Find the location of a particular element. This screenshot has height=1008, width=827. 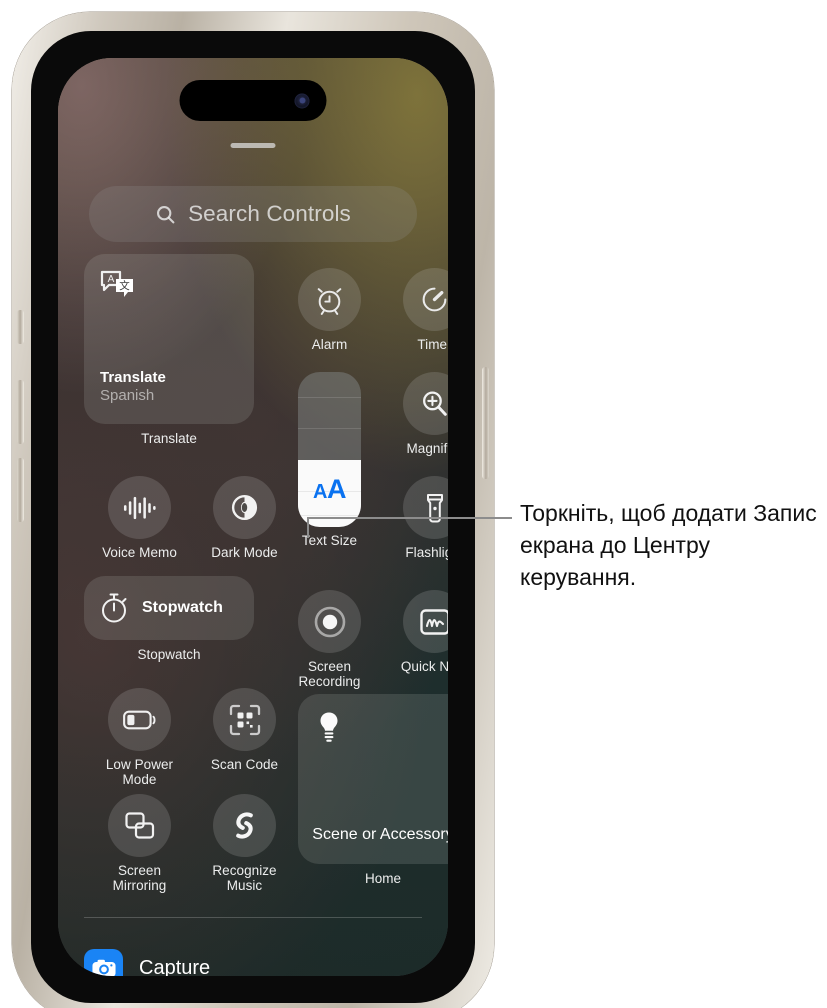

lightbulb-icon is located at coordinates (329, 728).